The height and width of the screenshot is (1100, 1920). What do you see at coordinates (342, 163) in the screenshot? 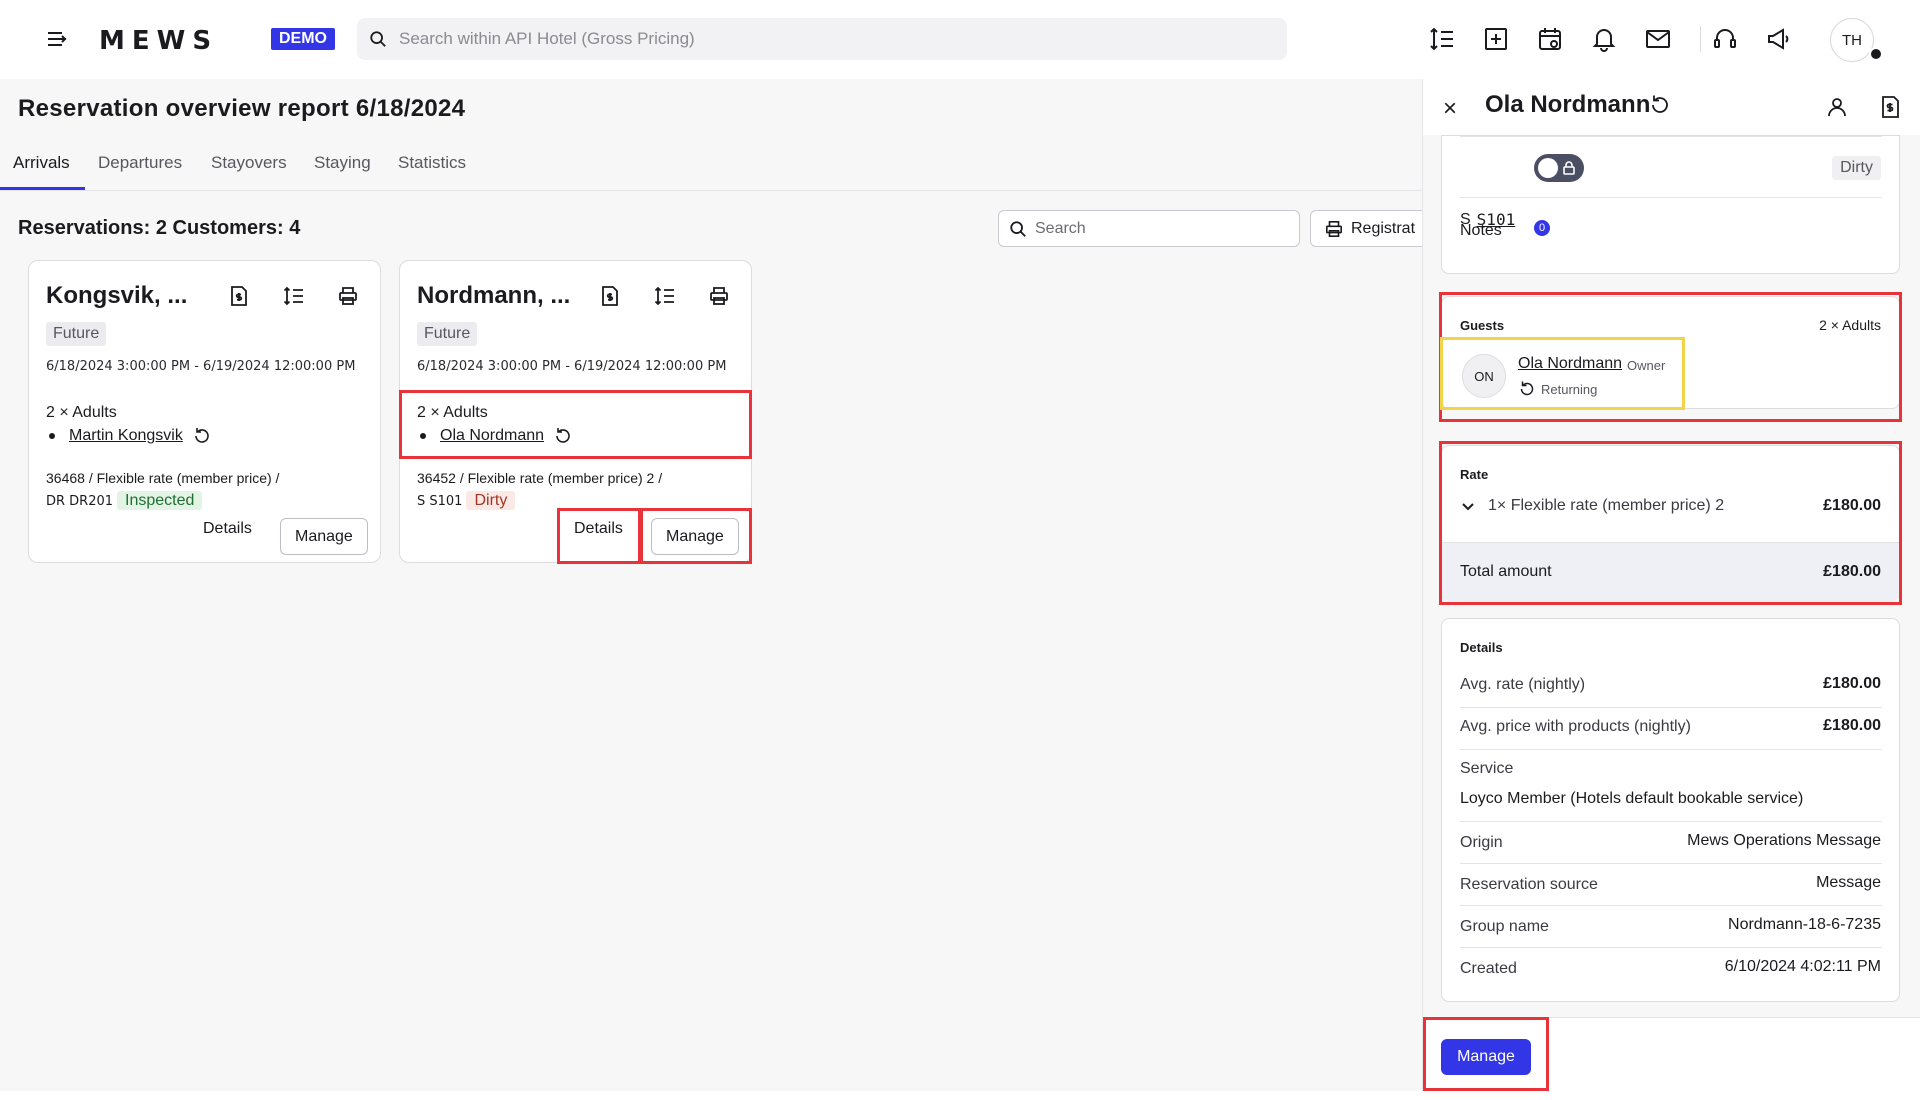
I see `tab-staying: Staying` at bounding box center [342, 163].